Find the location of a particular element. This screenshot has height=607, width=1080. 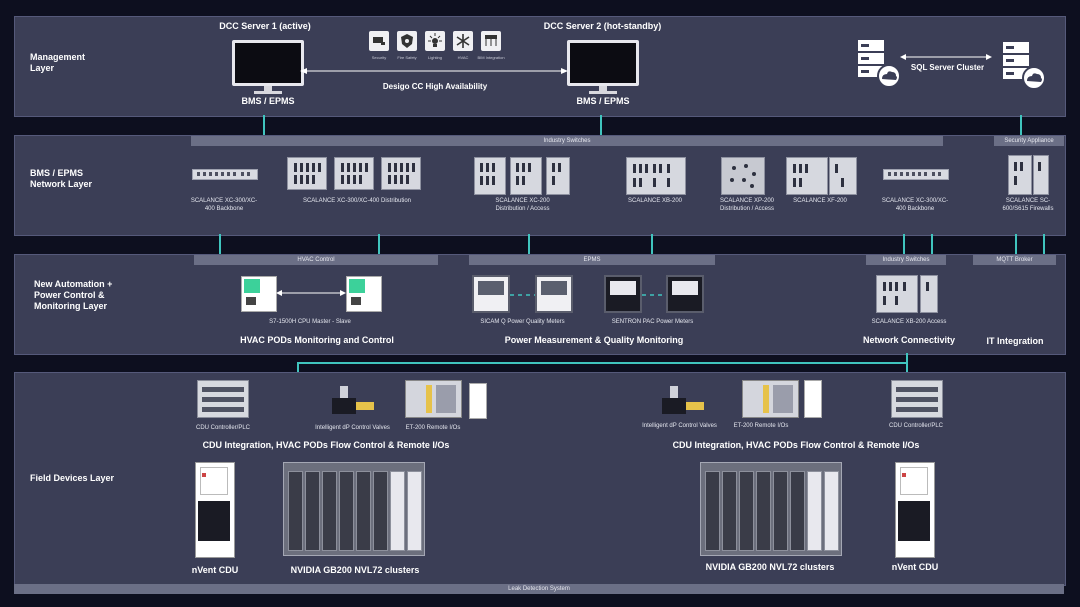

nvidia-right-label: NVIDIA GB200 NVL72 clusters is located at coordinates (770, 567).